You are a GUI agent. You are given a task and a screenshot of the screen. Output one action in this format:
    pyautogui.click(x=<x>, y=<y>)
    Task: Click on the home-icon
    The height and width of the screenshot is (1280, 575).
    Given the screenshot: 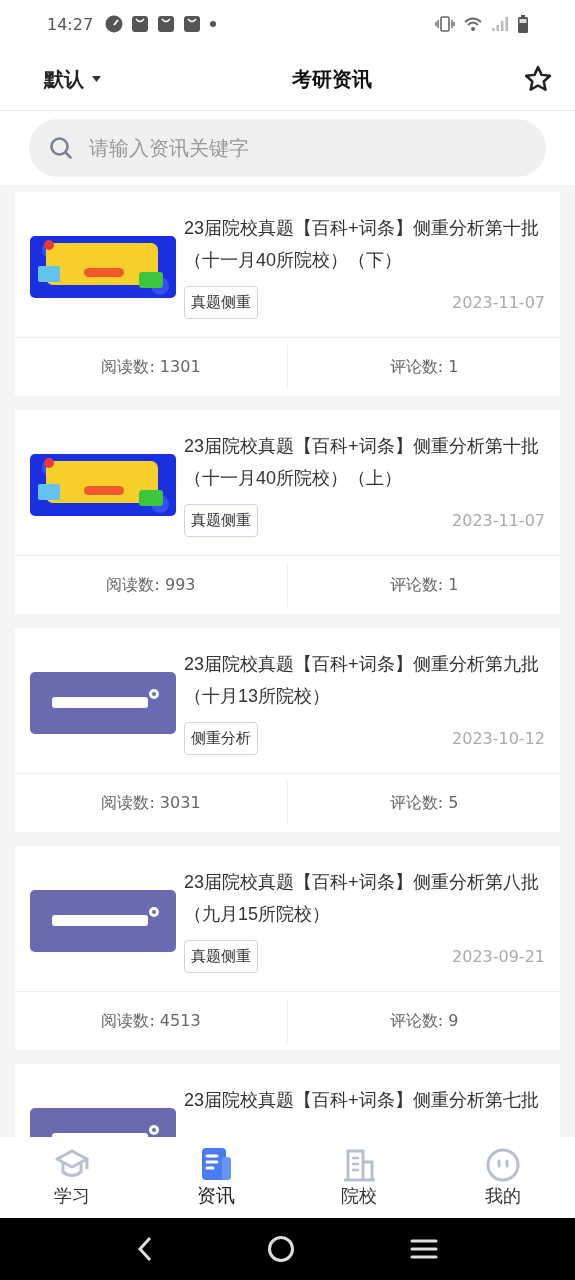 What is the action you would take?
    pyautogui.click(x=281, y=1249)
    